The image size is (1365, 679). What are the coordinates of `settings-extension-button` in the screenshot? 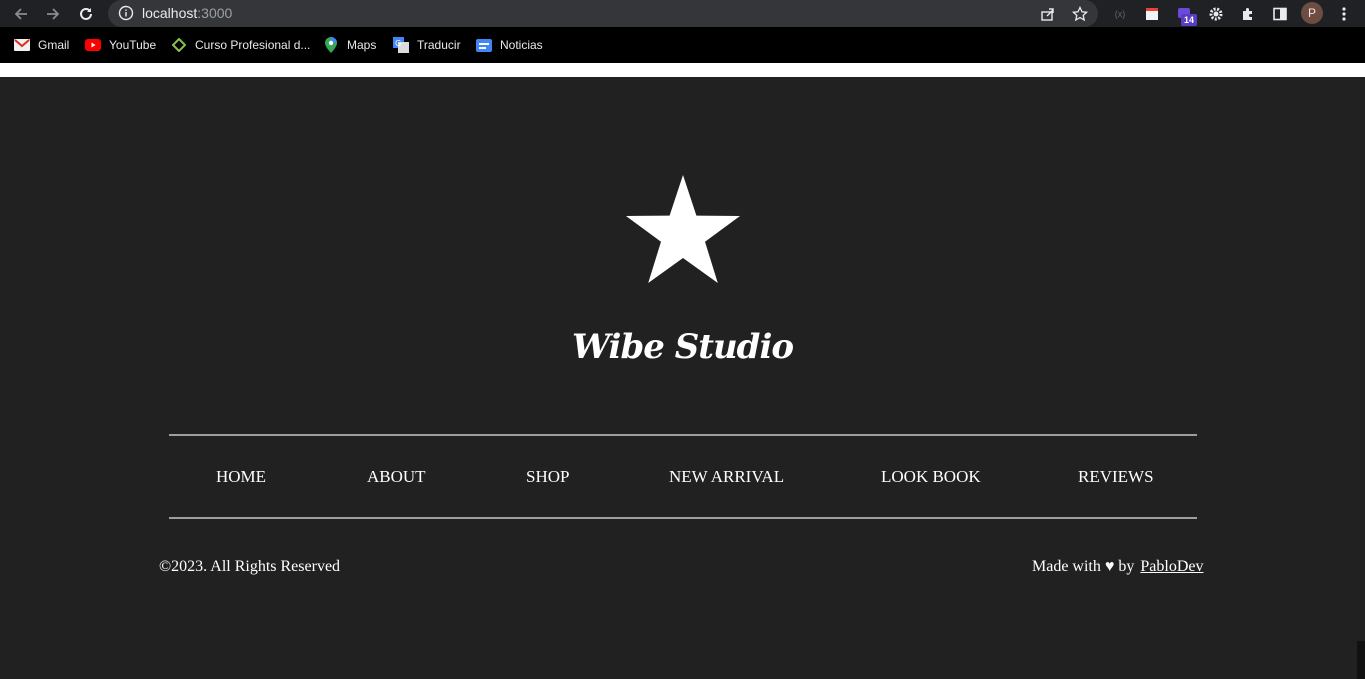 It's located at (1216, 14).